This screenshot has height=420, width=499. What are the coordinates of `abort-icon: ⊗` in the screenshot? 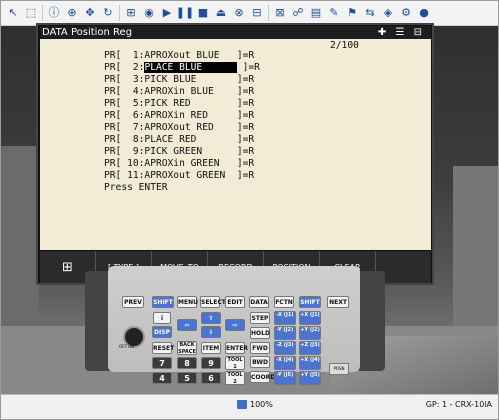 It's located at (239, 13).